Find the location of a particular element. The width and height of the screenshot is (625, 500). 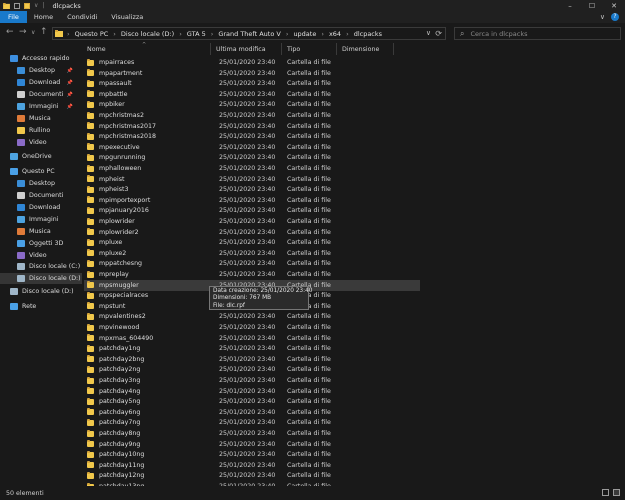

column-header-modified: Ultima modifica is located at coordinates (246, 49).